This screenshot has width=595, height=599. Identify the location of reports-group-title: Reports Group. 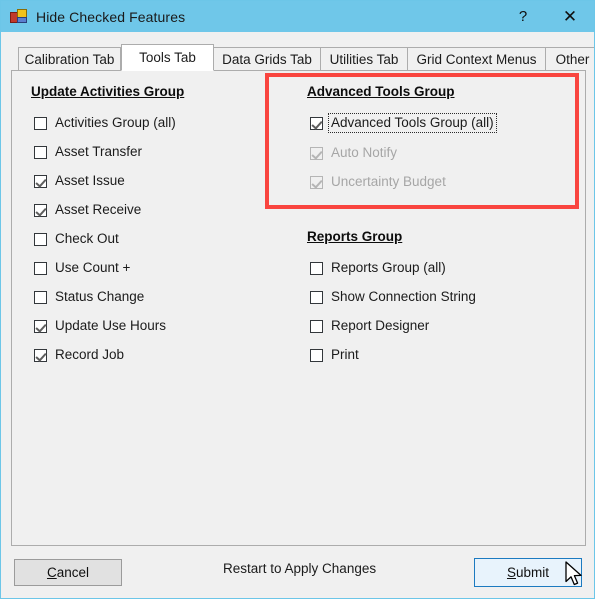
(355, 236).